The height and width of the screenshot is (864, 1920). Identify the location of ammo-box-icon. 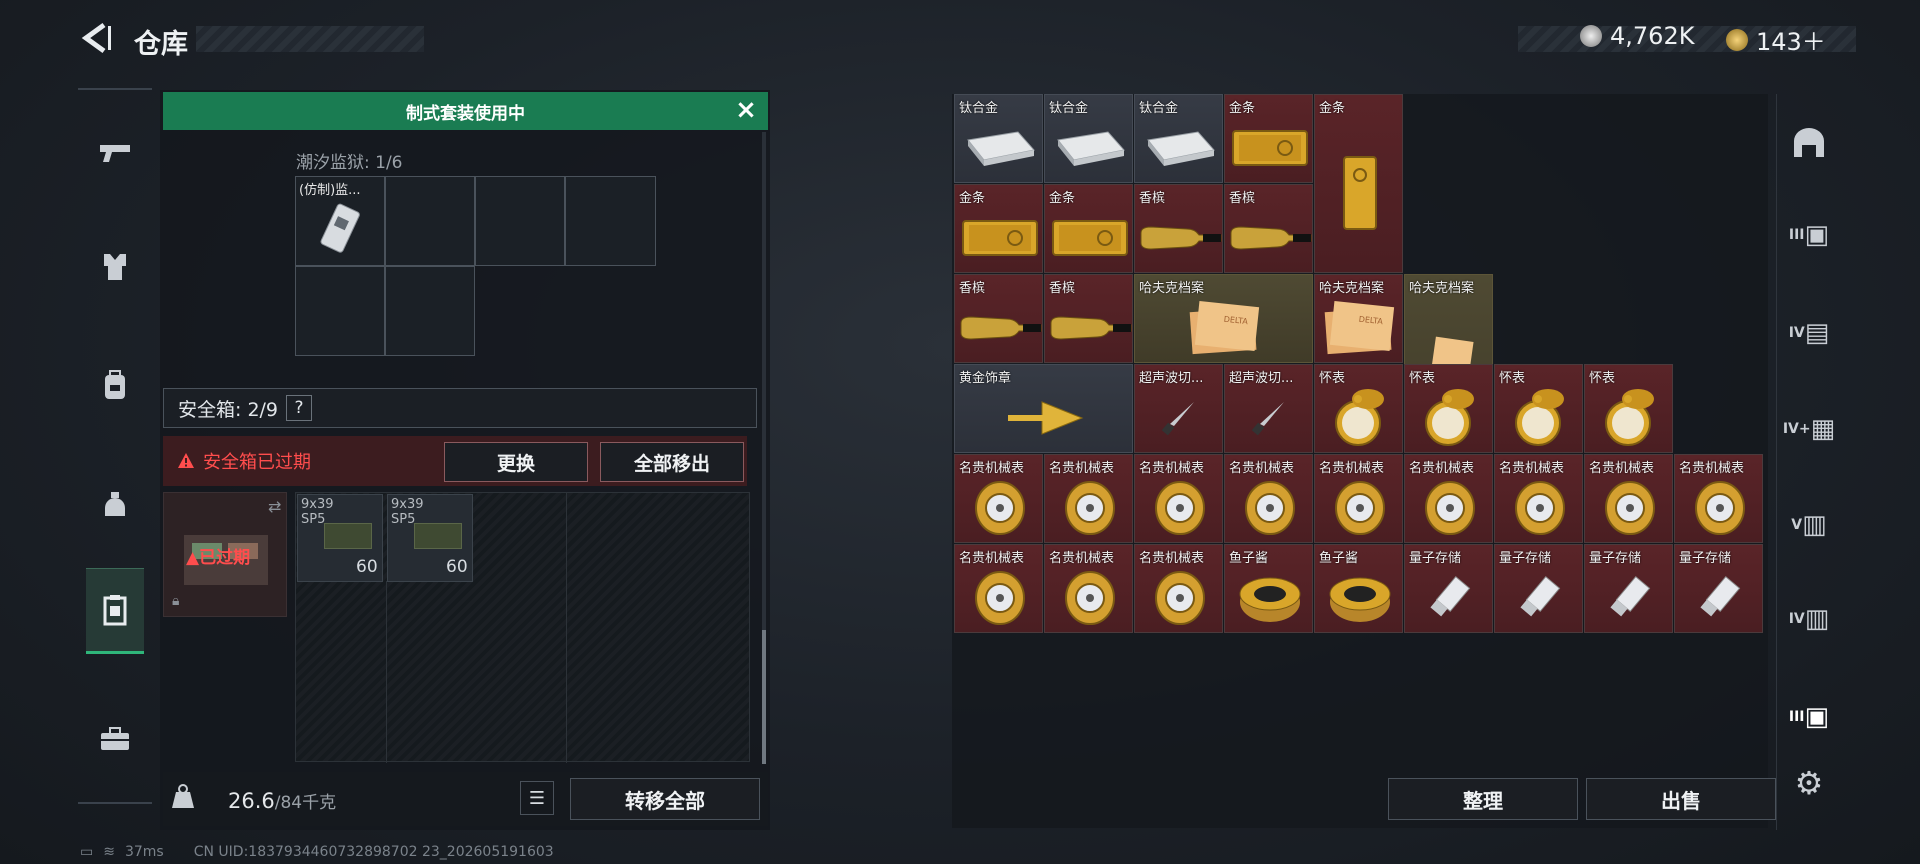
(348, 536).